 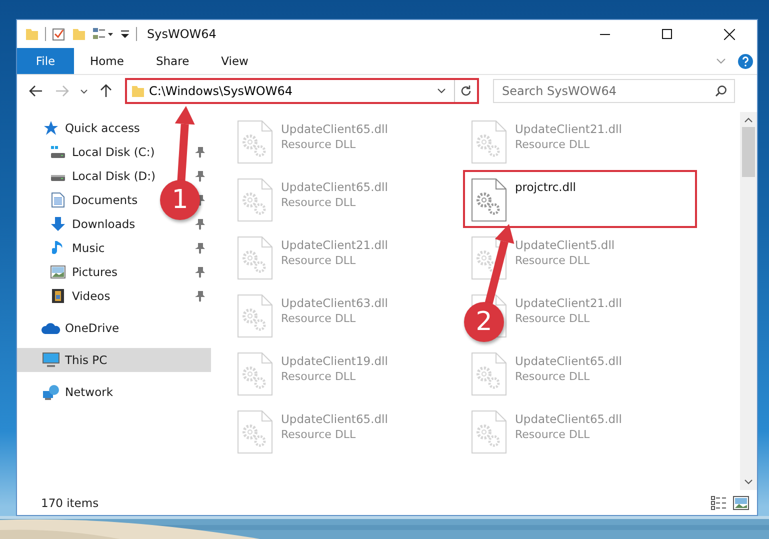 I want to click on address-bar: C:\Windows\SysWOW64, so click(x=302, y=91).